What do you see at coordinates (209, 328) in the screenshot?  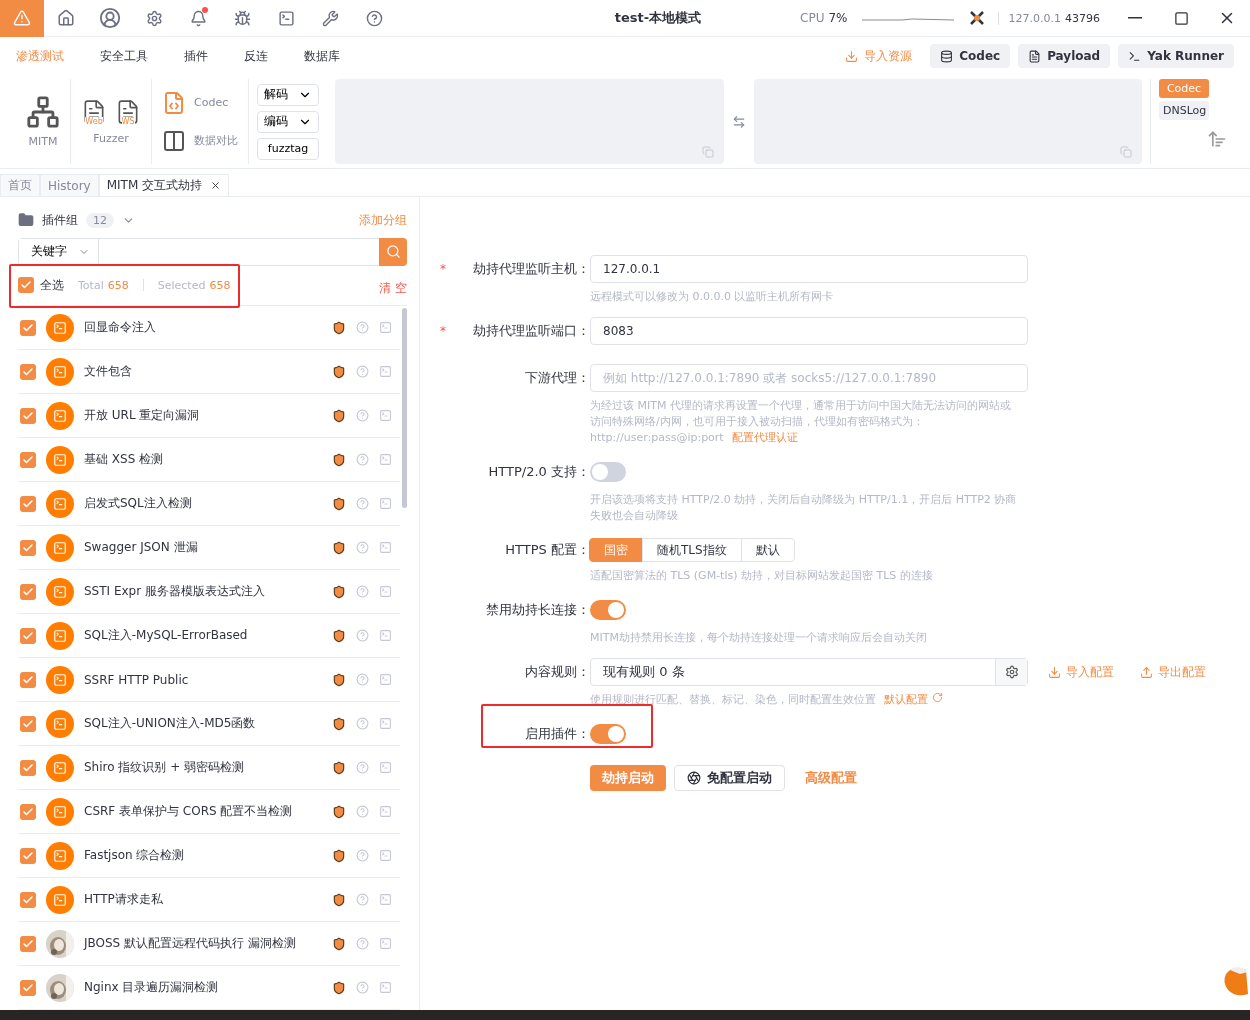 I see `plugin-row: 回显命令注入` at bounding box center [209, 328].